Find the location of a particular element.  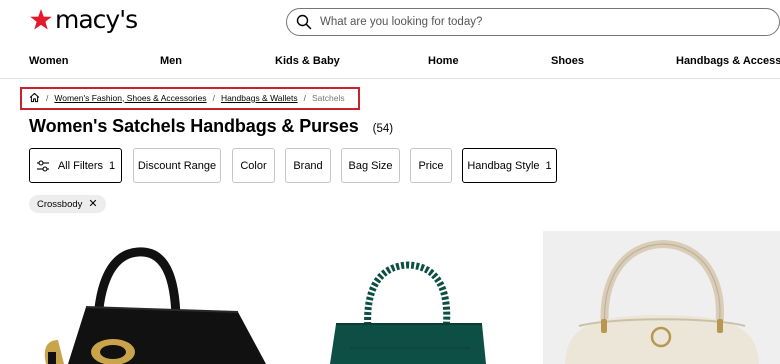

product-card-cream-satchel is located at coordinates (661, 297).